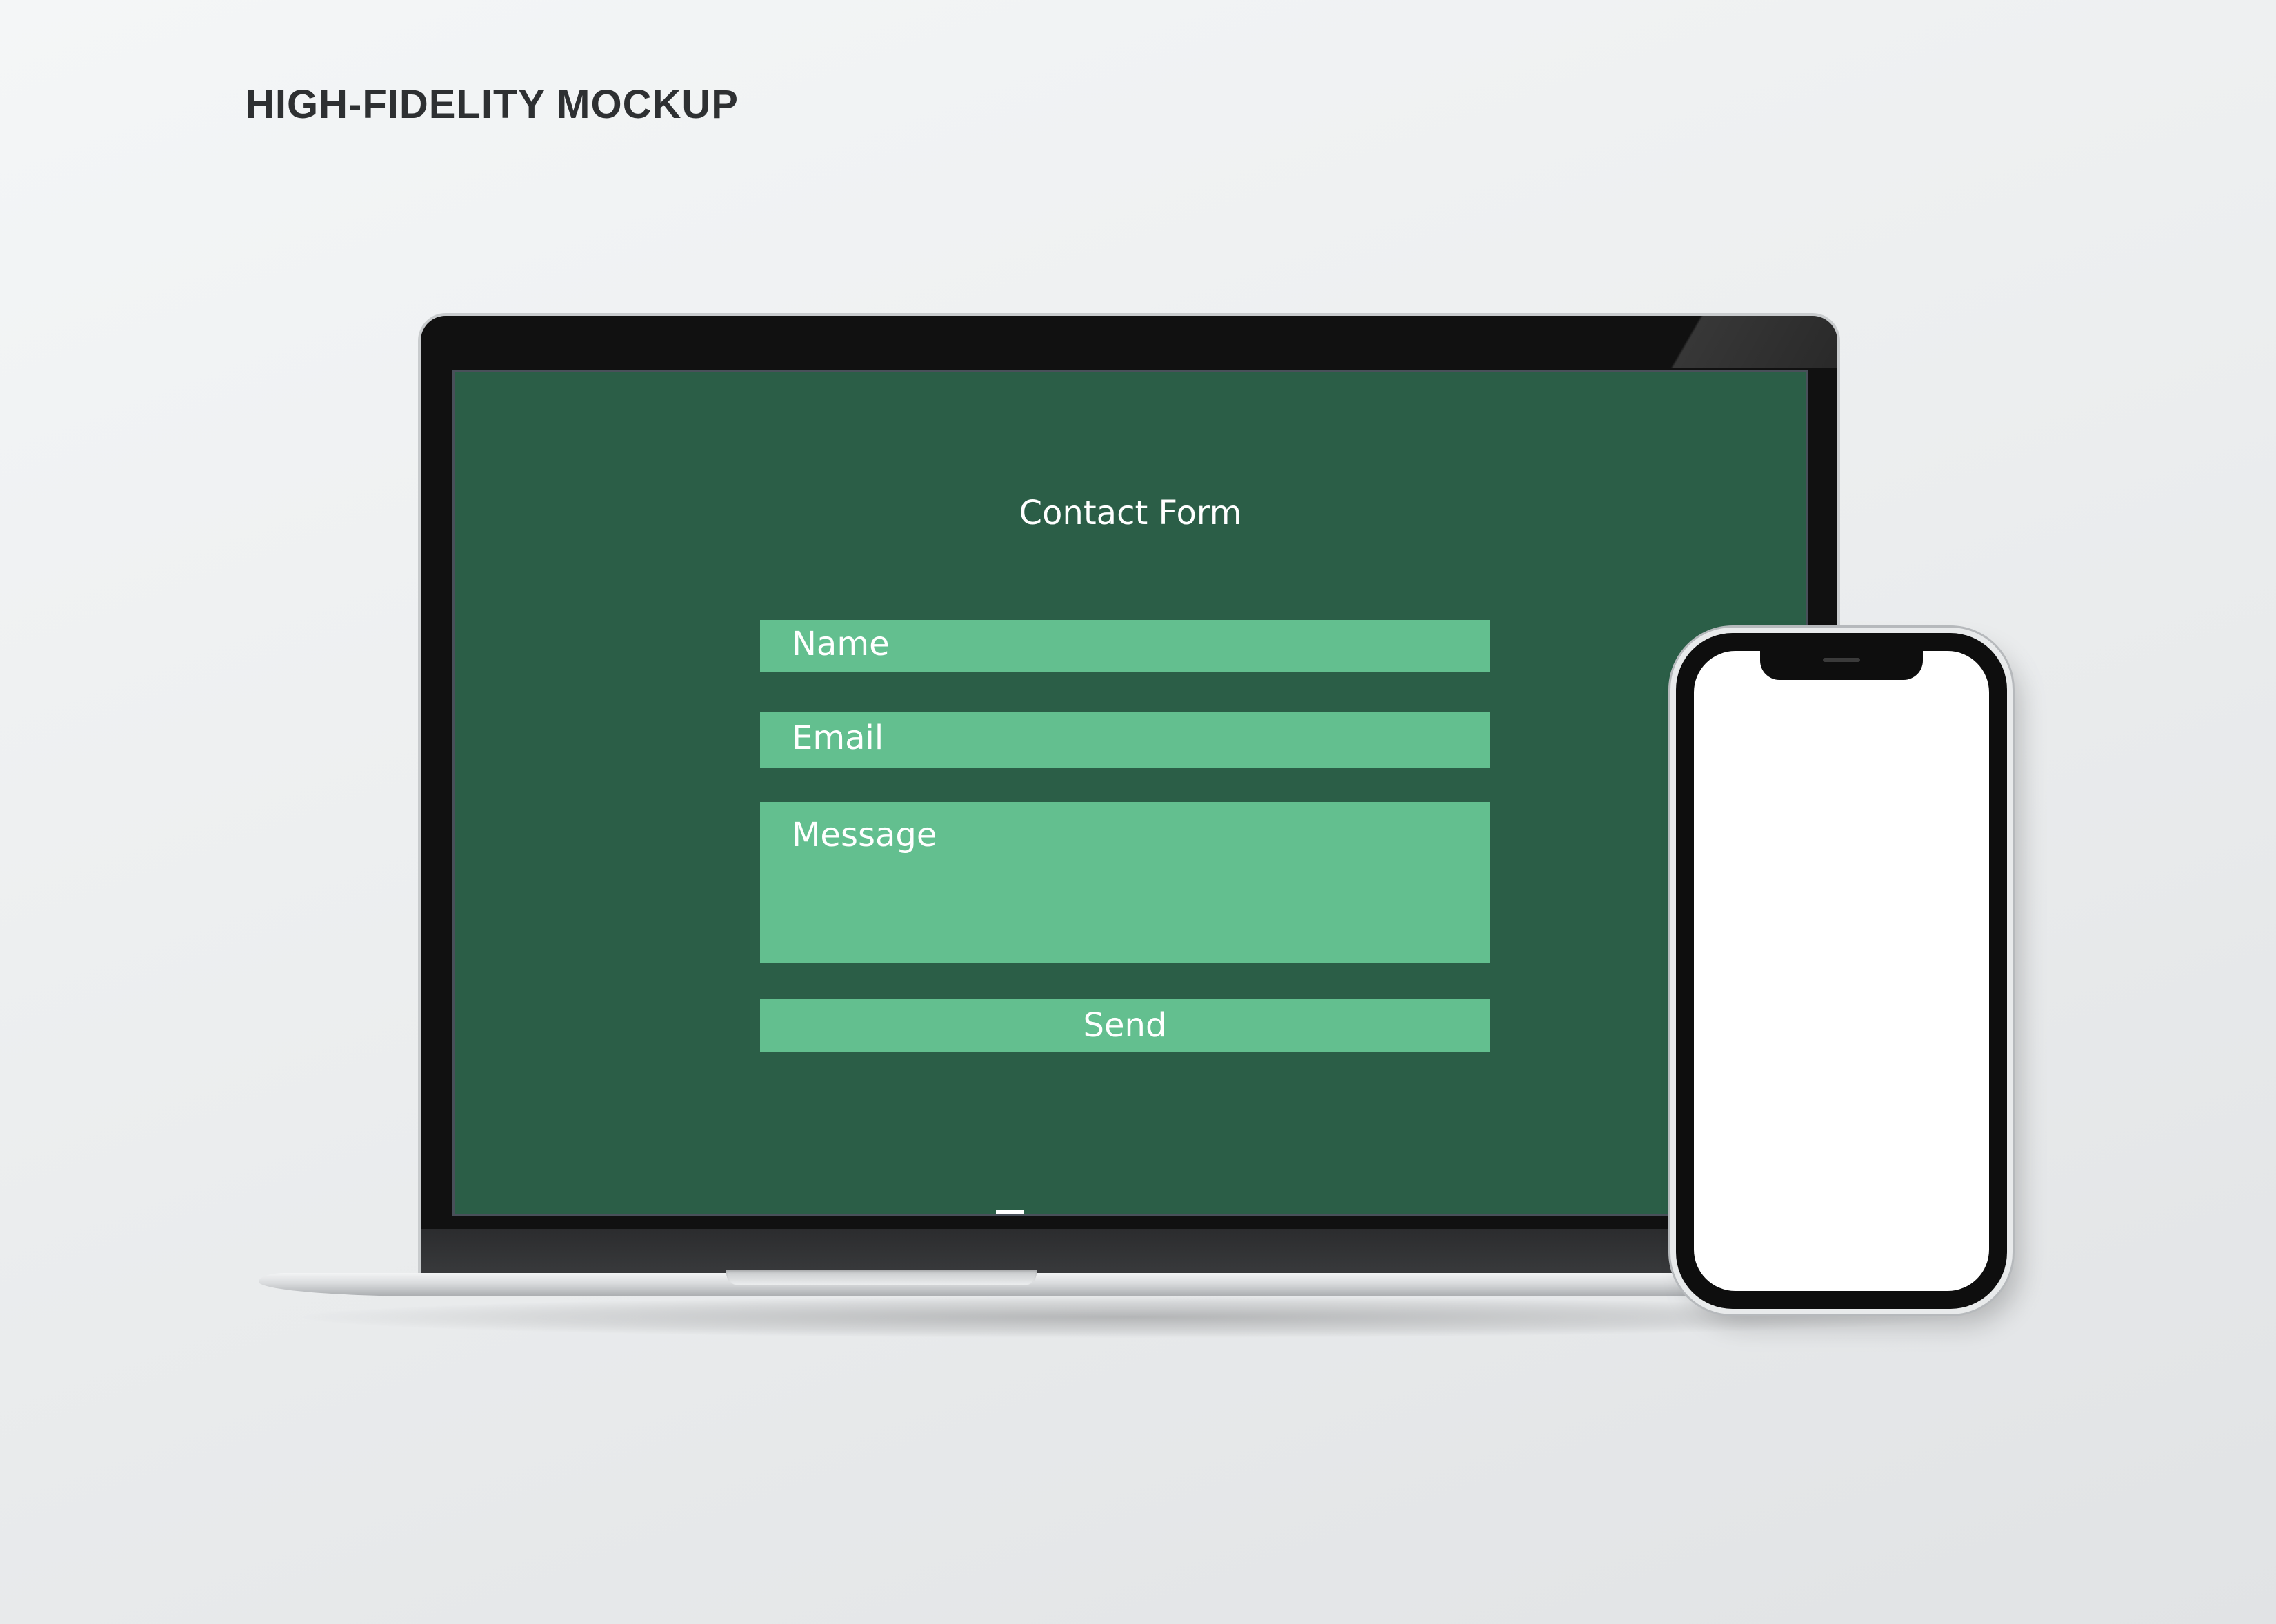 The width and height of the screenshot is (2276, 1624). I want to click on email-field: Email, so click(1125, 740).